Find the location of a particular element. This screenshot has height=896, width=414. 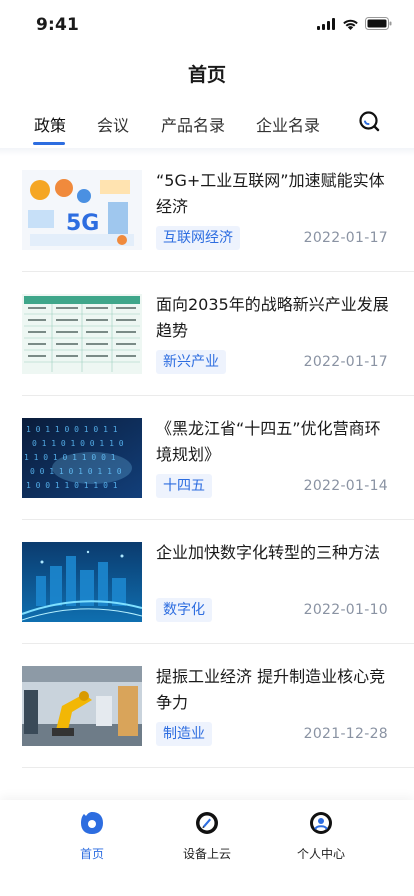

article-title: 面向2035年的战略新兴产业发展趋势 is located at coordinates (272, 317).